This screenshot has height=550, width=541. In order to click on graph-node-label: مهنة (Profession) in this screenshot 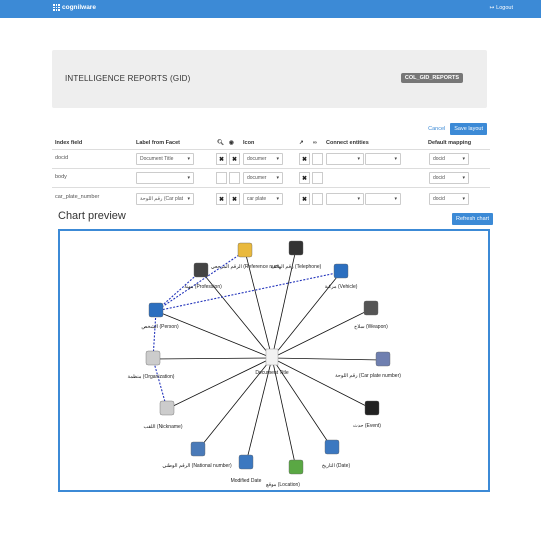, I will do `click(203, 287)`.